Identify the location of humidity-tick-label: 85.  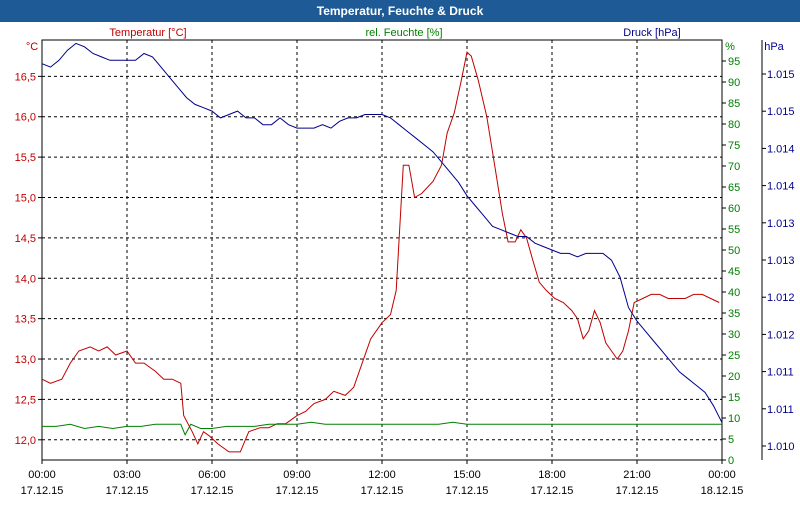
(734, 104).